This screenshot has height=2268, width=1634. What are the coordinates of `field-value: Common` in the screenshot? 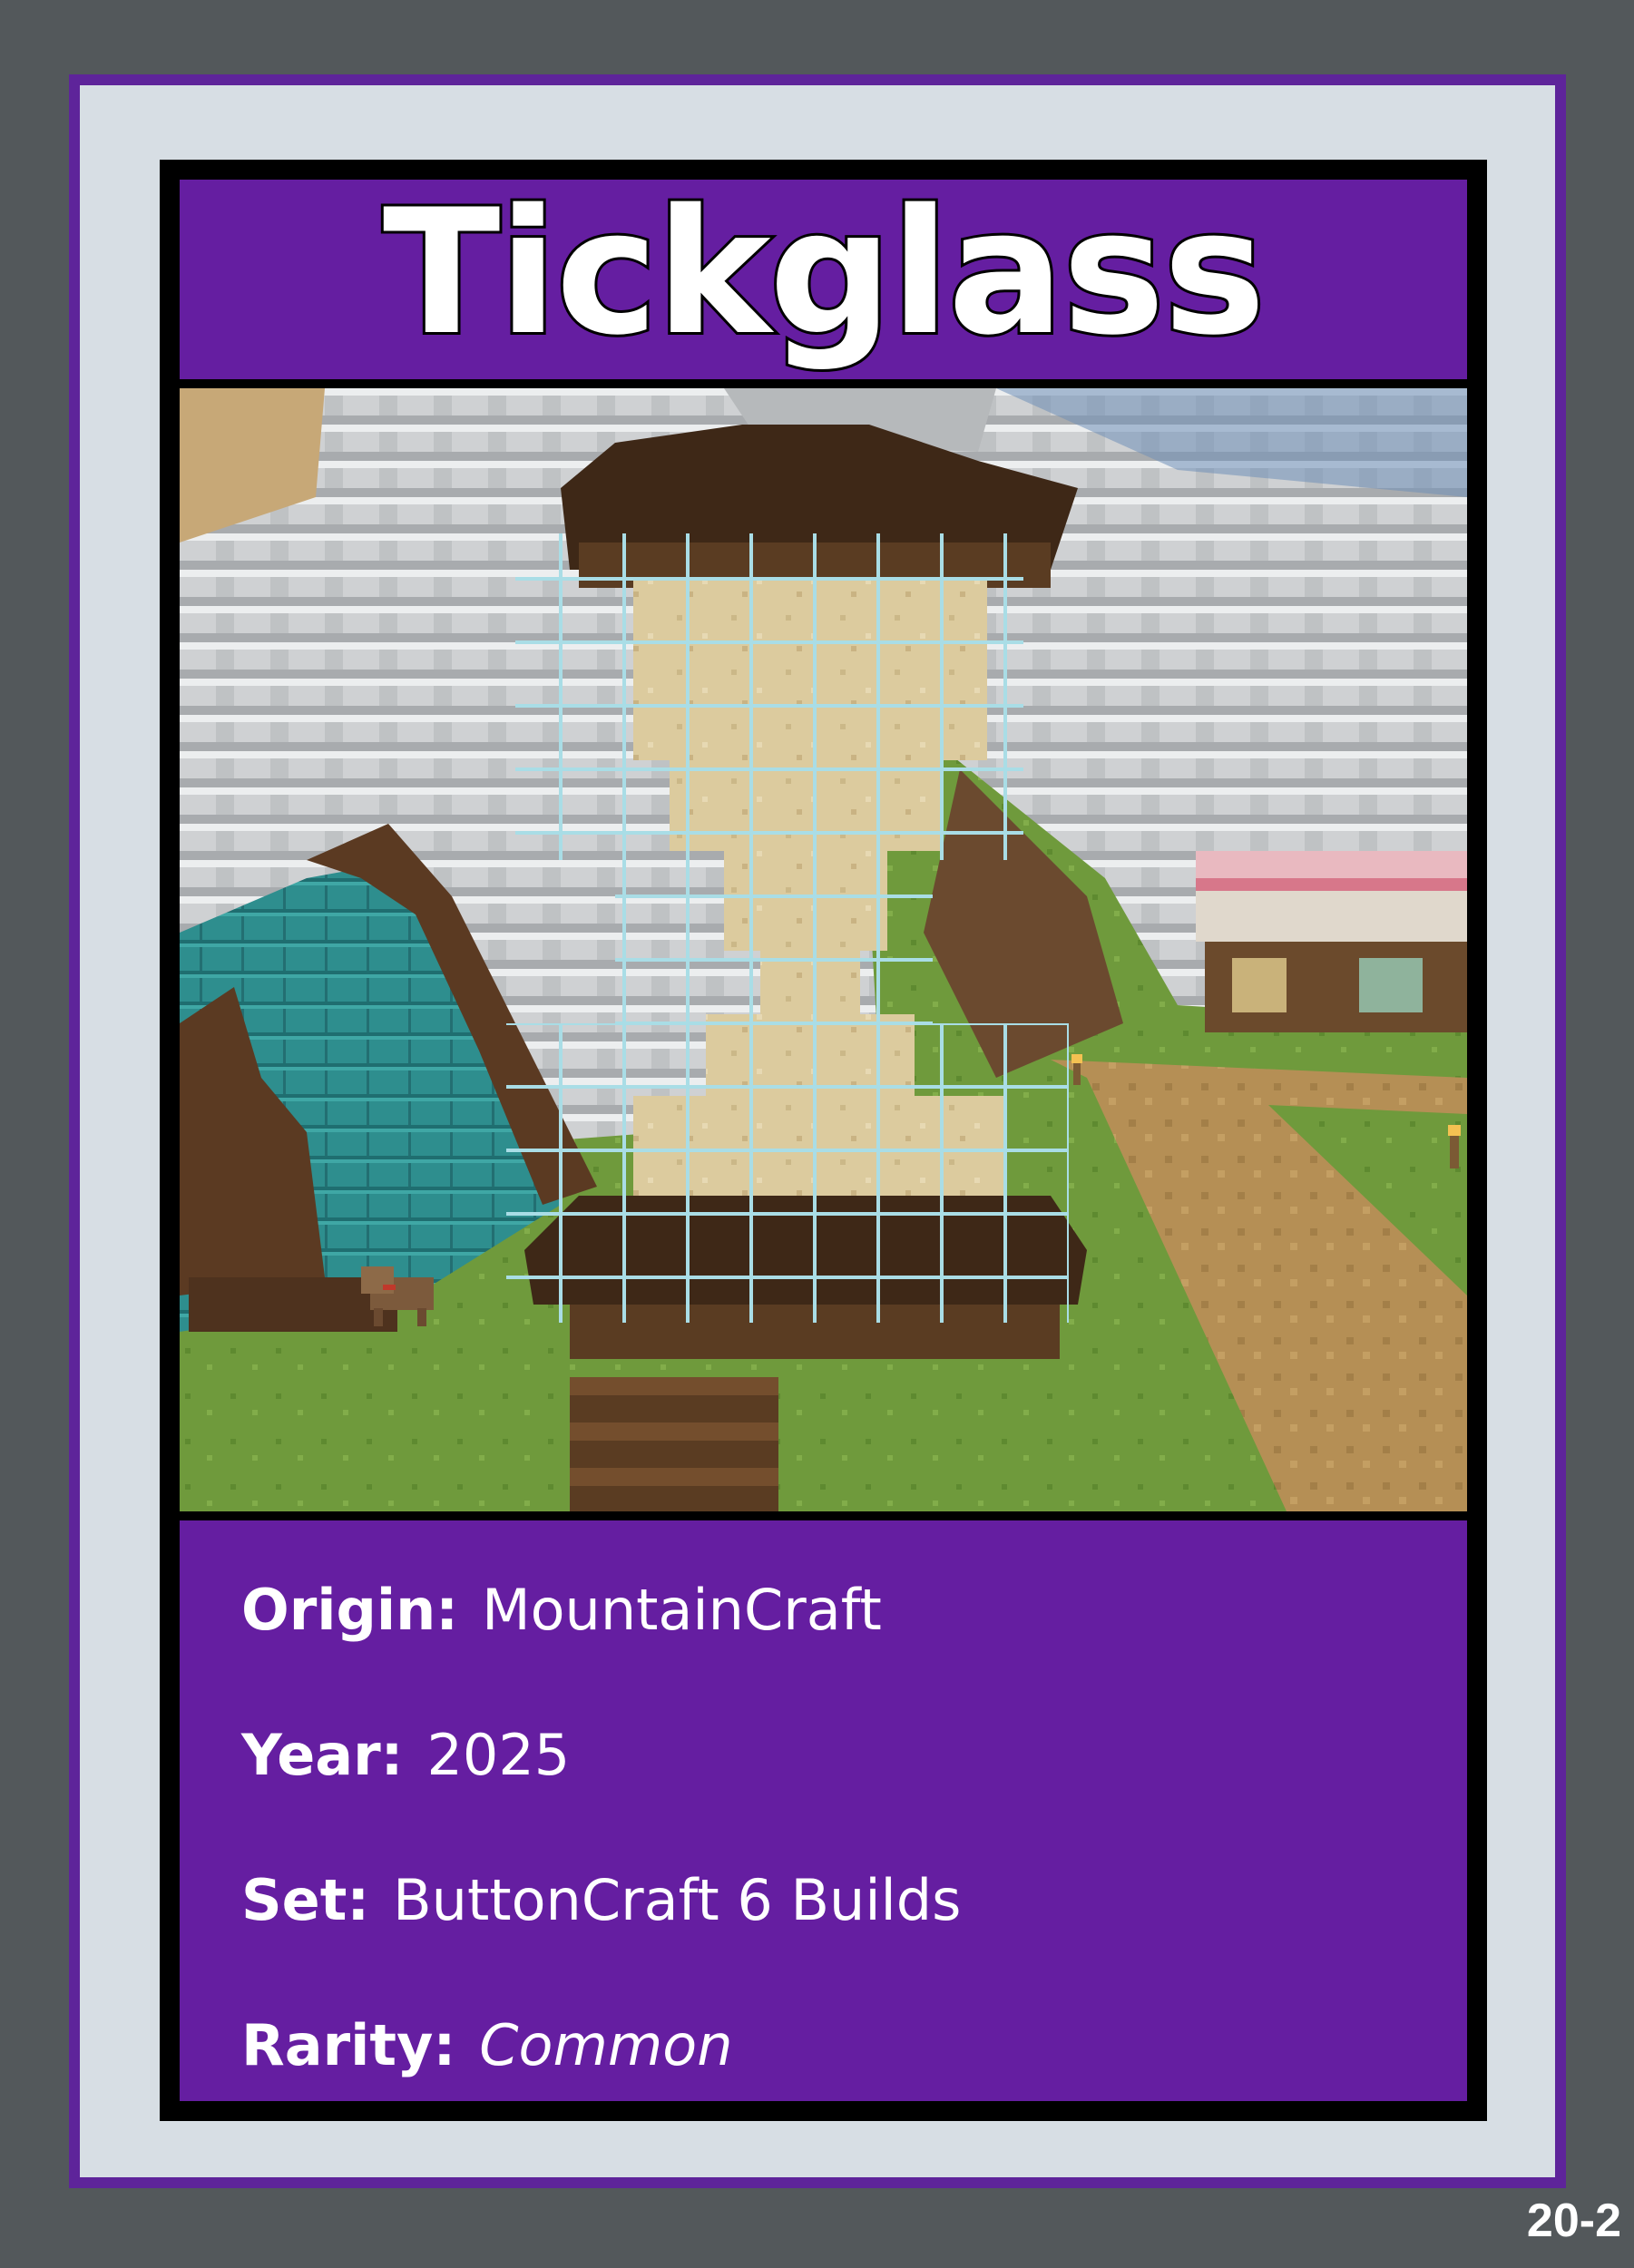 It's located at (606, 2045).